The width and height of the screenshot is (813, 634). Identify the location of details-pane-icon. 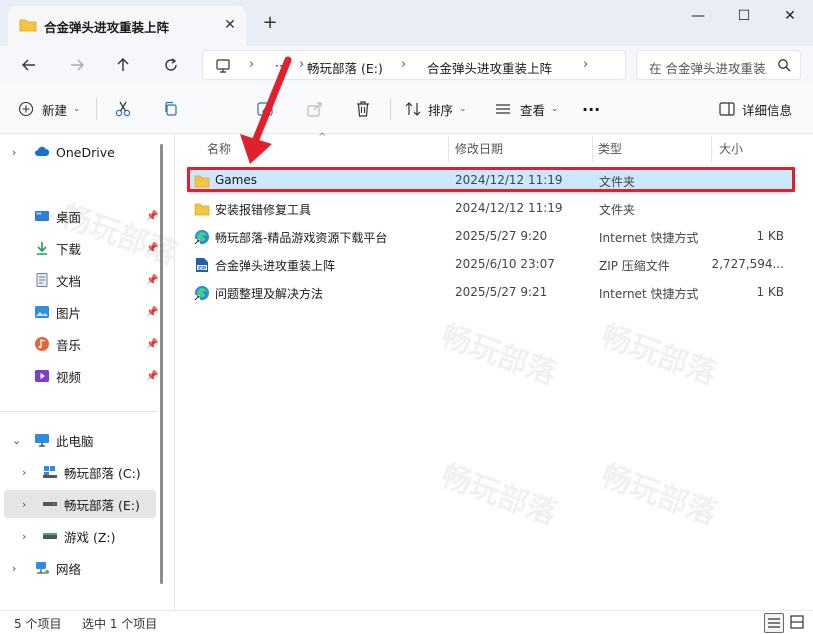
(727, 109).